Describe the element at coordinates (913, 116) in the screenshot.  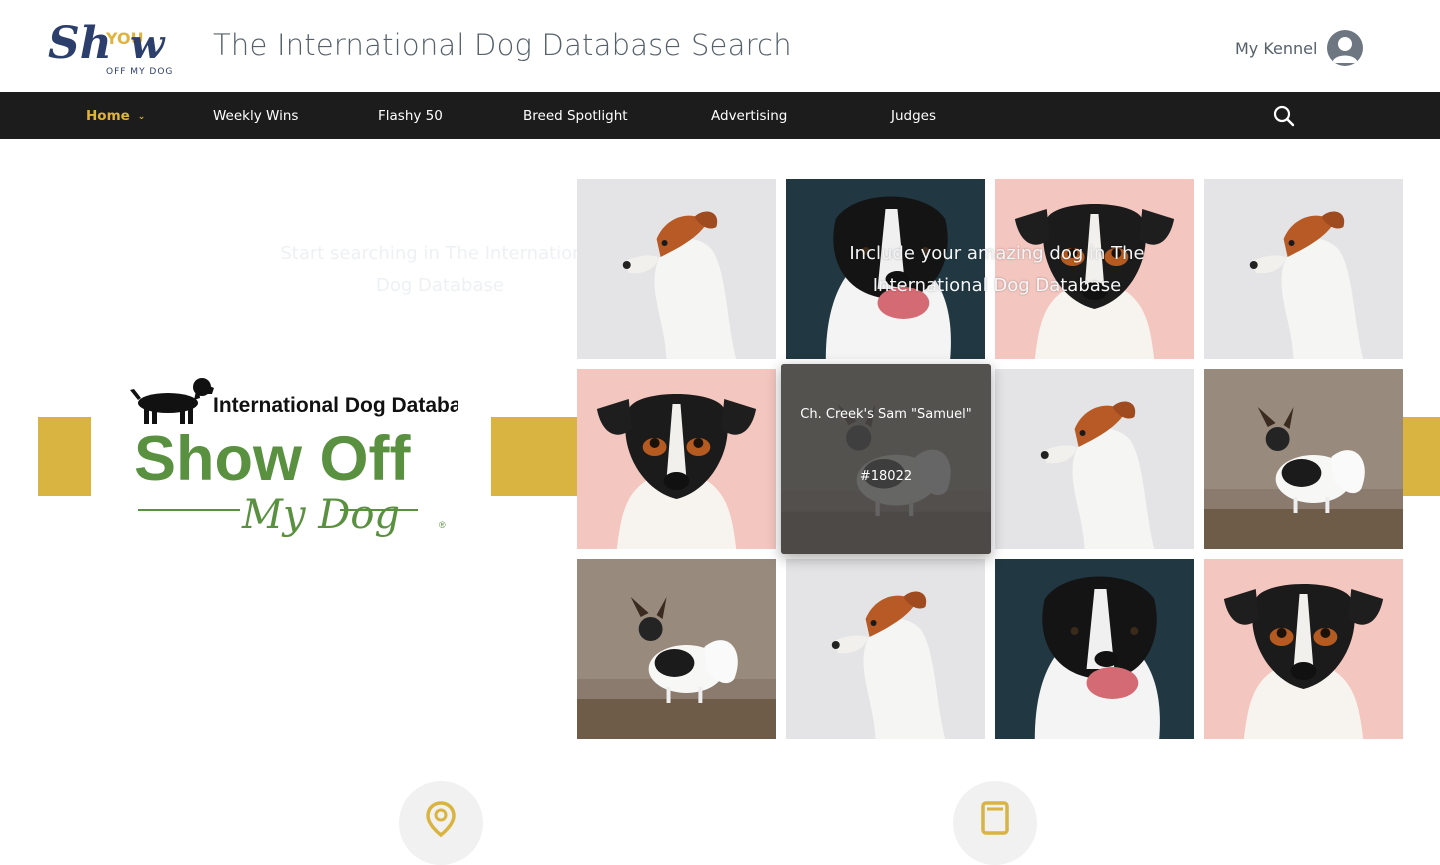
I see `nav-item-judges: Judges` at that location.